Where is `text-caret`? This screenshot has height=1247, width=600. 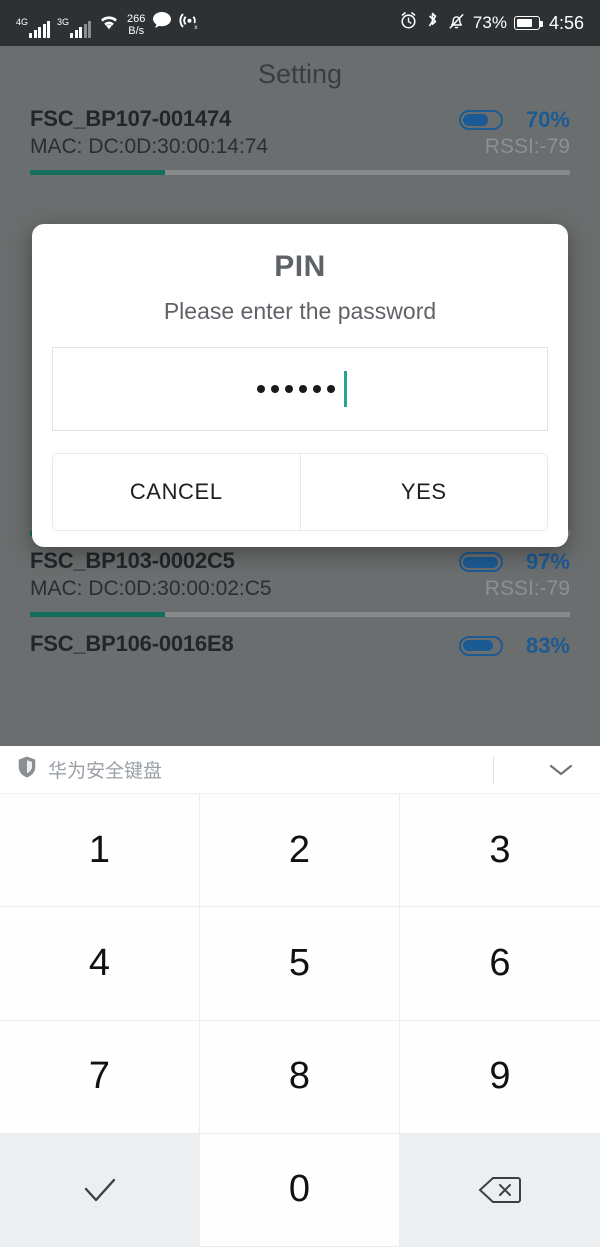
text-caret is located at coordinates (345, 389).